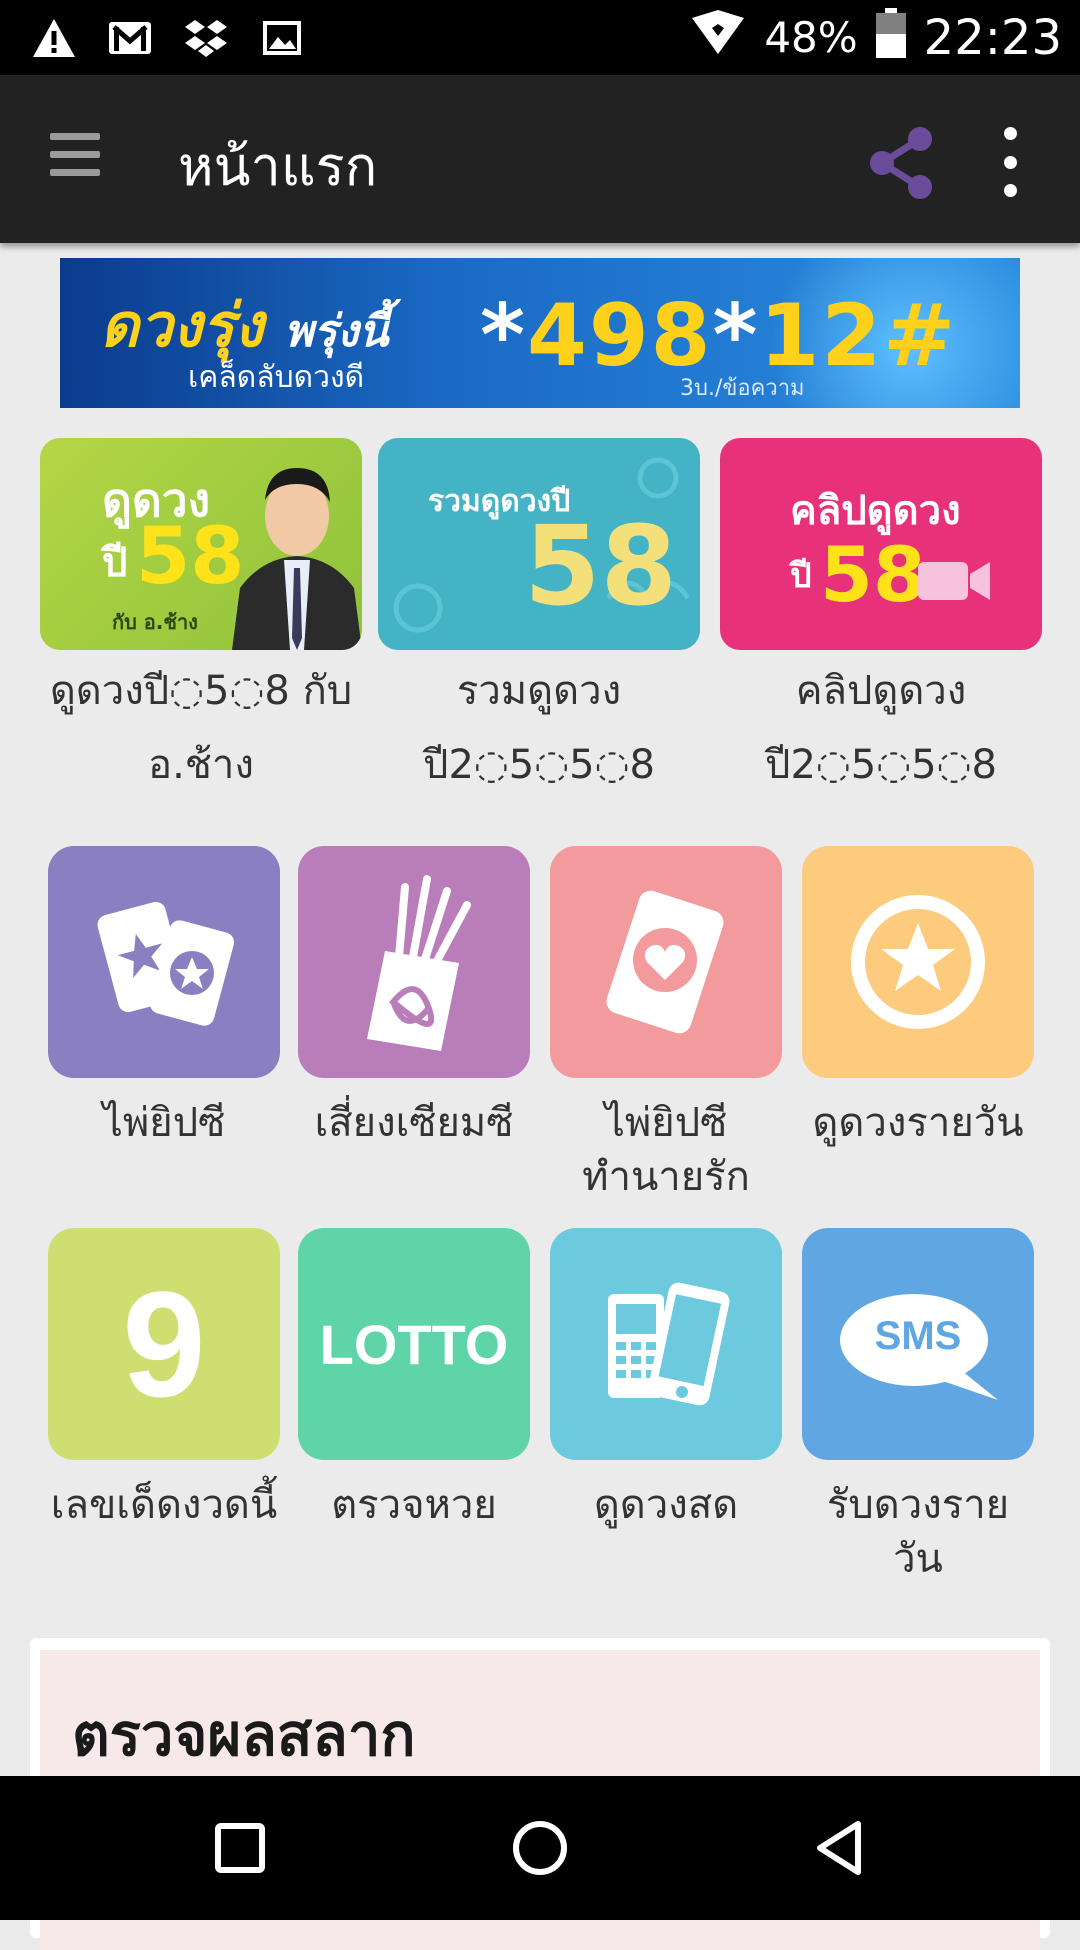  I want to click on banner-subtitle: เคล็ดลับดวงดี, so click(276, 377).